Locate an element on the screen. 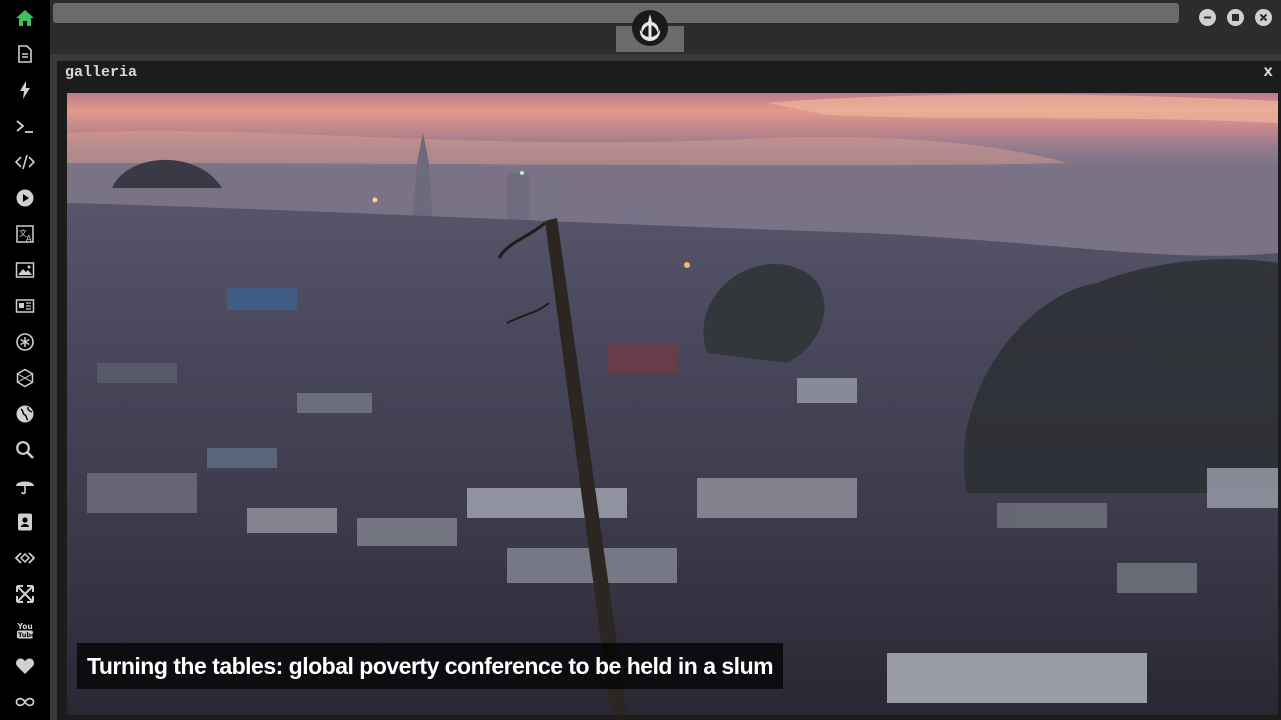 The image size is (1281, 720). heart-icon is located at coordinates (25, 666).